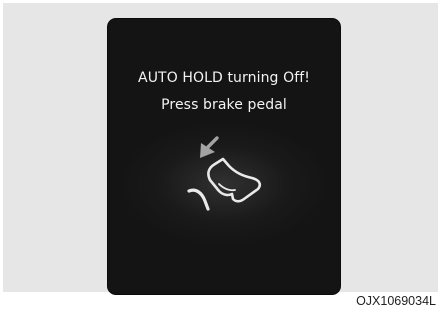  Describe the element at coordinates (224, 105) in the screenshot. I see `message-line-2: Press brake pedal` at that location.